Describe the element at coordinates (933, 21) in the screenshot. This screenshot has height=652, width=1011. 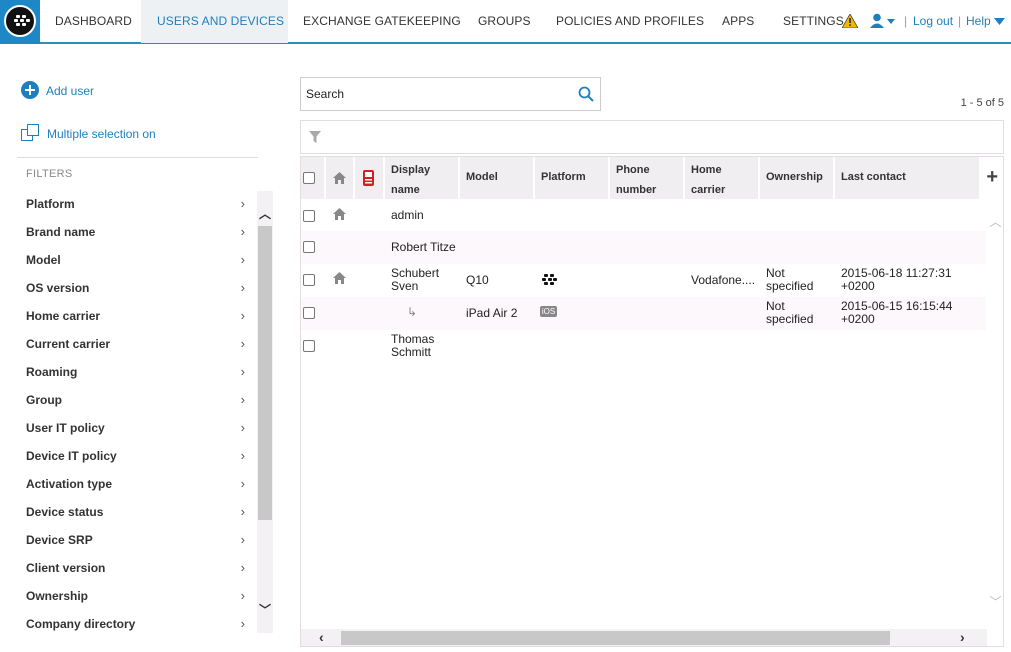
I see `logout-link: Log out` at that location.